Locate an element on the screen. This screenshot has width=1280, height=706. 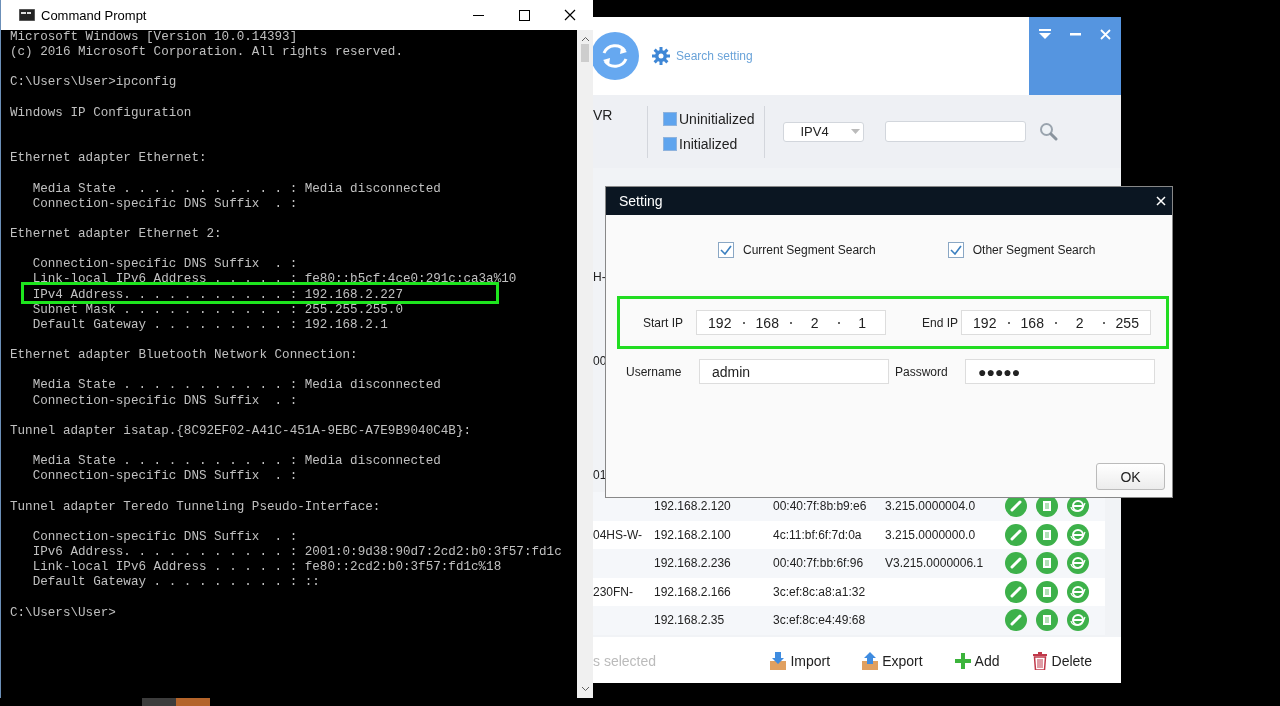
refresh-icon is located at coordinates (616, 56).